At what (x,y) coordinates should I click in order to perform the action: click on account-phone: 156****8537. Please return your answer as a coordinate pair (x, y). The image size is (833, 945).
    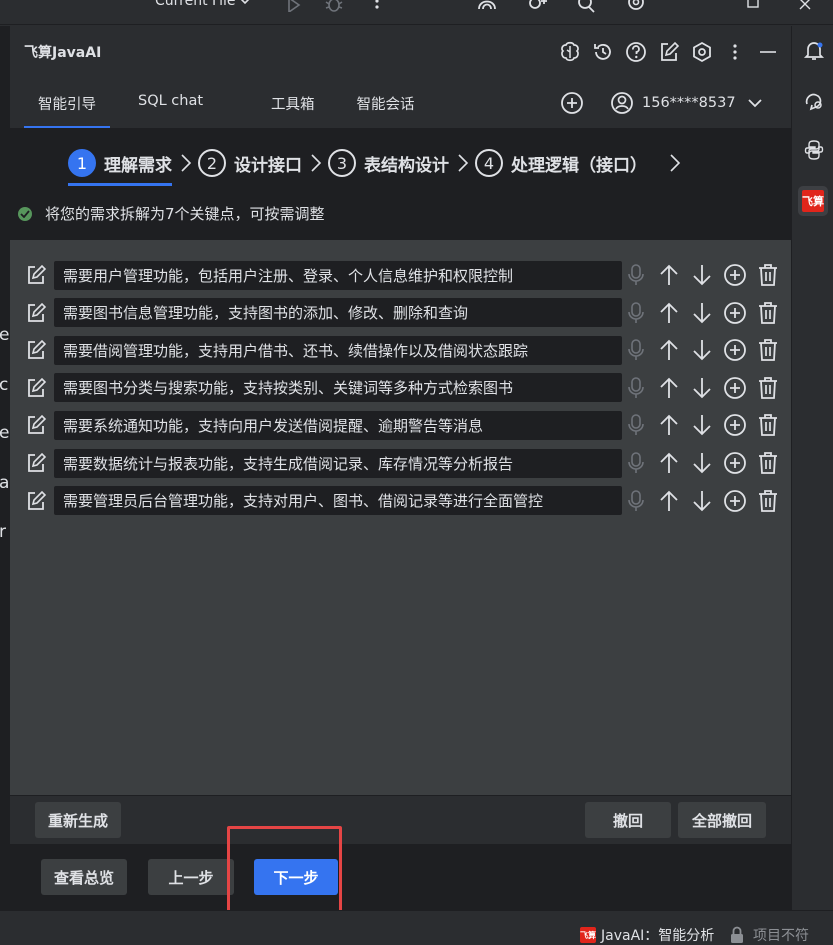
    Looking at the image, I should click on (689, 103).